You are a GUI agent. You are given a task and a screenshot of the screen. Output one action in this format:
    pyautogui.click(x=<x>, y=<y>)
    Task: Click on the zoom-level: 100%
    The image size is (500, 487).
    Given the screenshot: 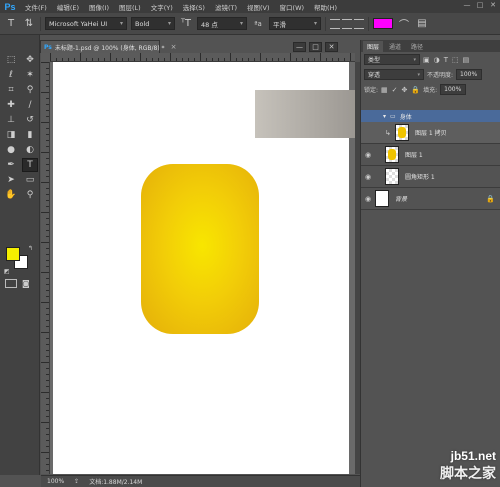 What is the action you would take?
    pyautogui.click(x=55, y=481)
    